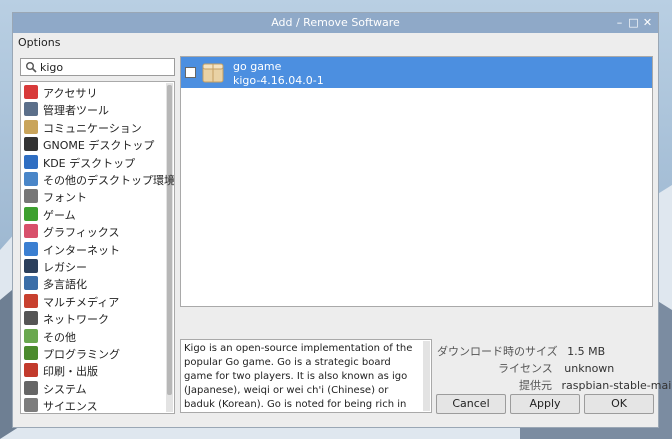 This screenshot has width=672, height=439. What do you see at coordinates (76, 320) in the screenshot?
I see `category-label: ネットワーク` at bounding box center [76, 320].